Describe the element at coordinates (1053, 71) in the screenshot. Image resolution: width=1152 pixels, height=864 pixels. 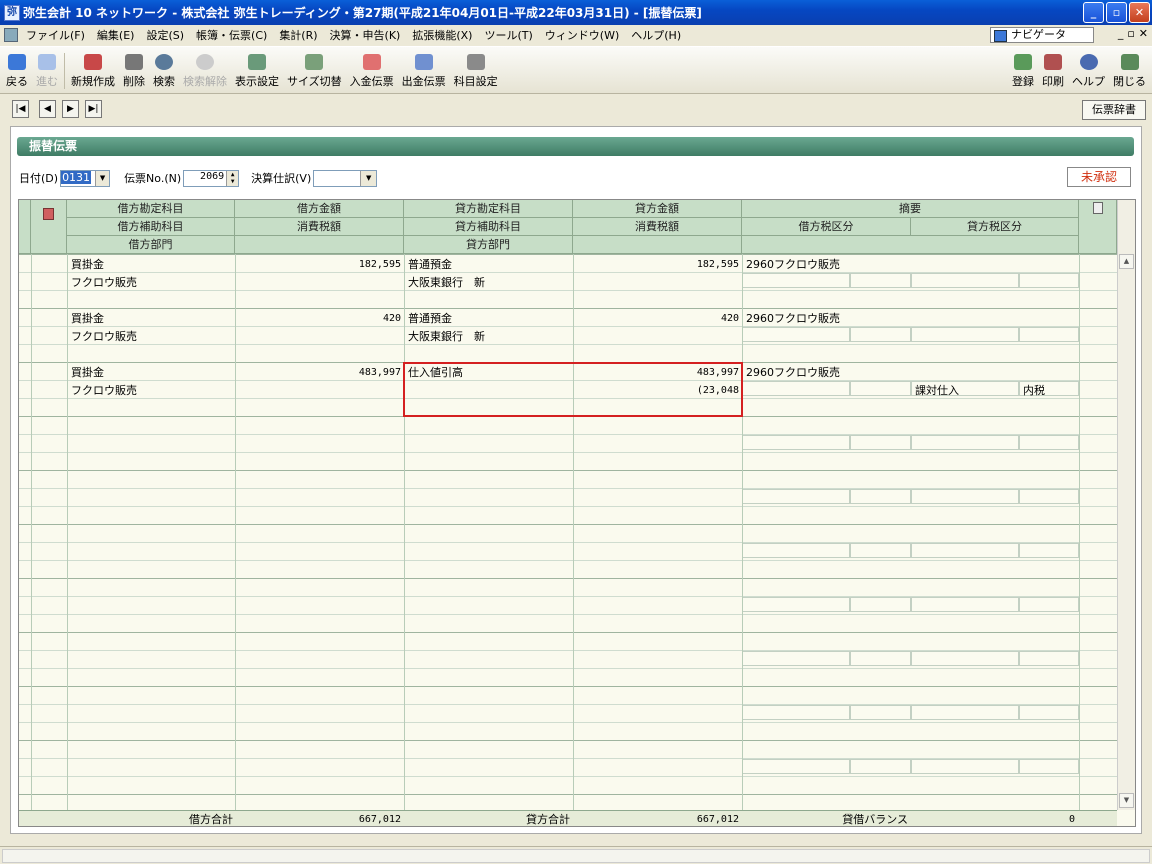
I see `print-button: 印刷` at that location.